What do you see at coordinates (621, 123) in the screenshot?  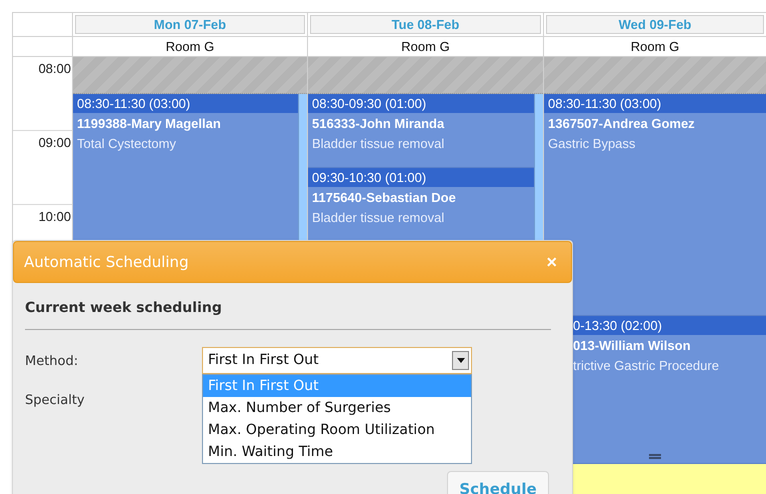 I see `patient-name: 1367507-Andrea Gomez` at bounding box center [621, 123].